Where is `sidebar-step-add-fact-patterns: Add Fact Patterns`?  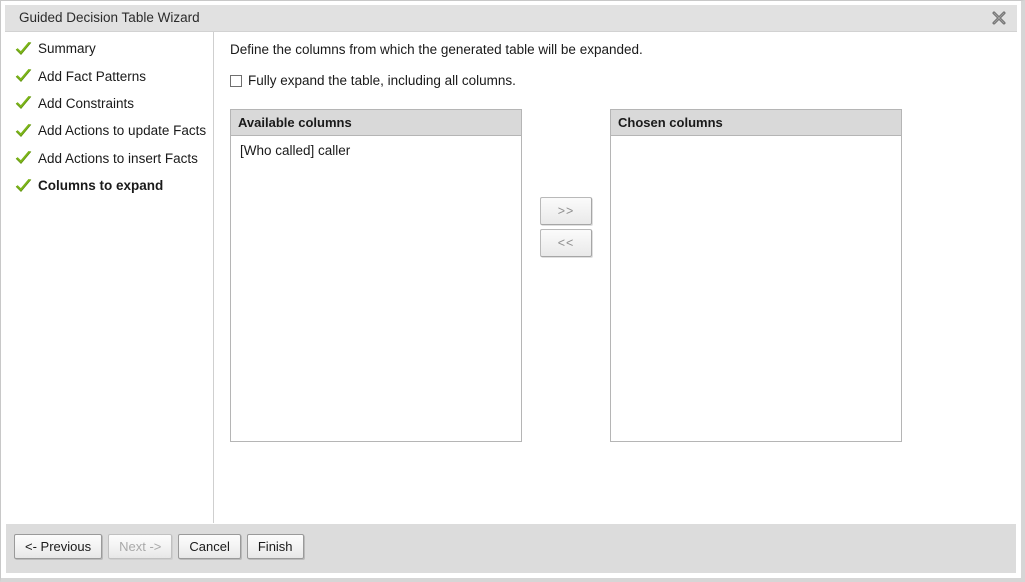
sidebar-step-add-fact-patterns: Add Fact Patterns is located at coordinates (109, 75).